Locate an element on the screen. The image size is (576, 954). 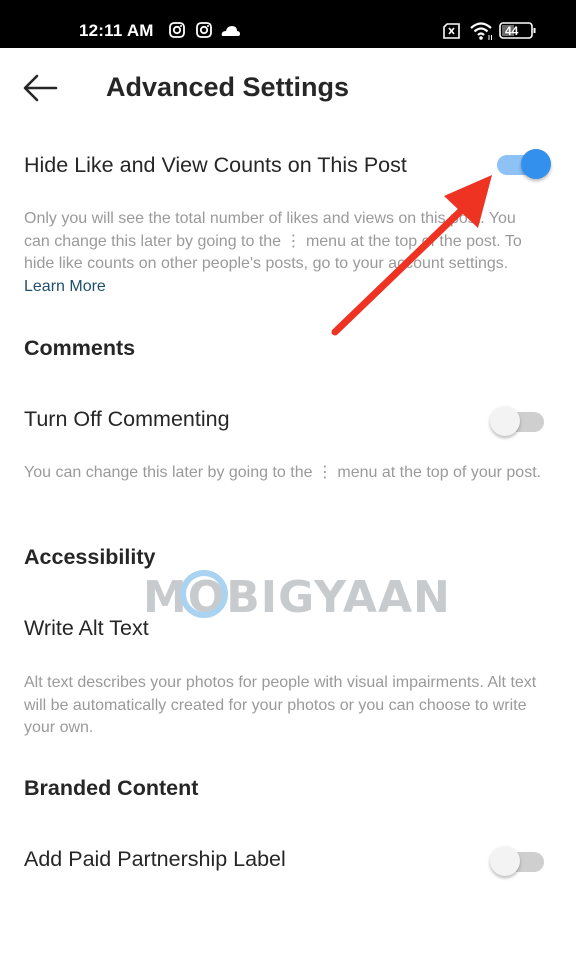
paid-partnership-label: Add Paid Partnership Label is located at coordinates (155, 859).